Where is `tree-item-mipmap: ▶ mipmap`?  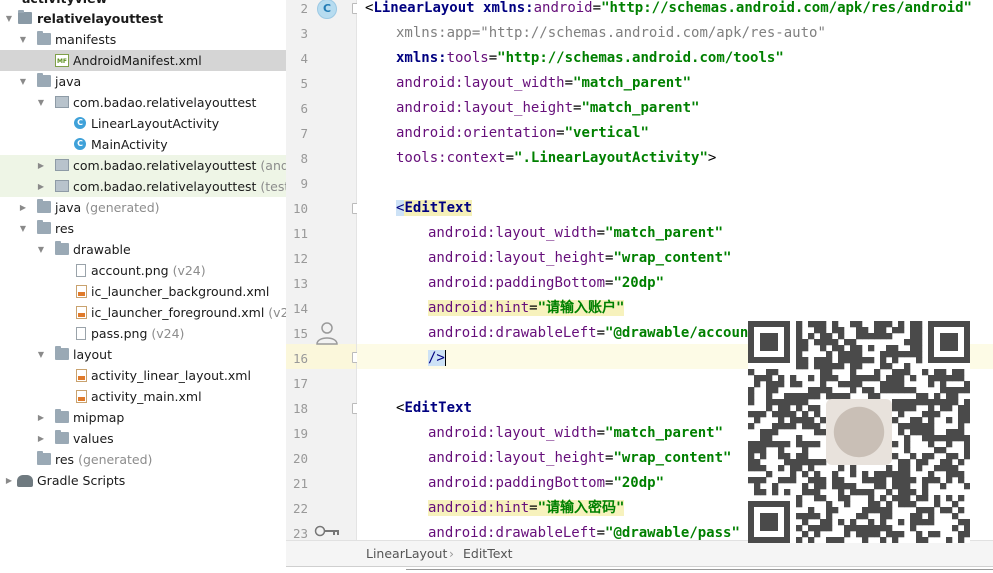
tree-item-mipmap: ▶ mipmap is located at coordinates (143, 417).